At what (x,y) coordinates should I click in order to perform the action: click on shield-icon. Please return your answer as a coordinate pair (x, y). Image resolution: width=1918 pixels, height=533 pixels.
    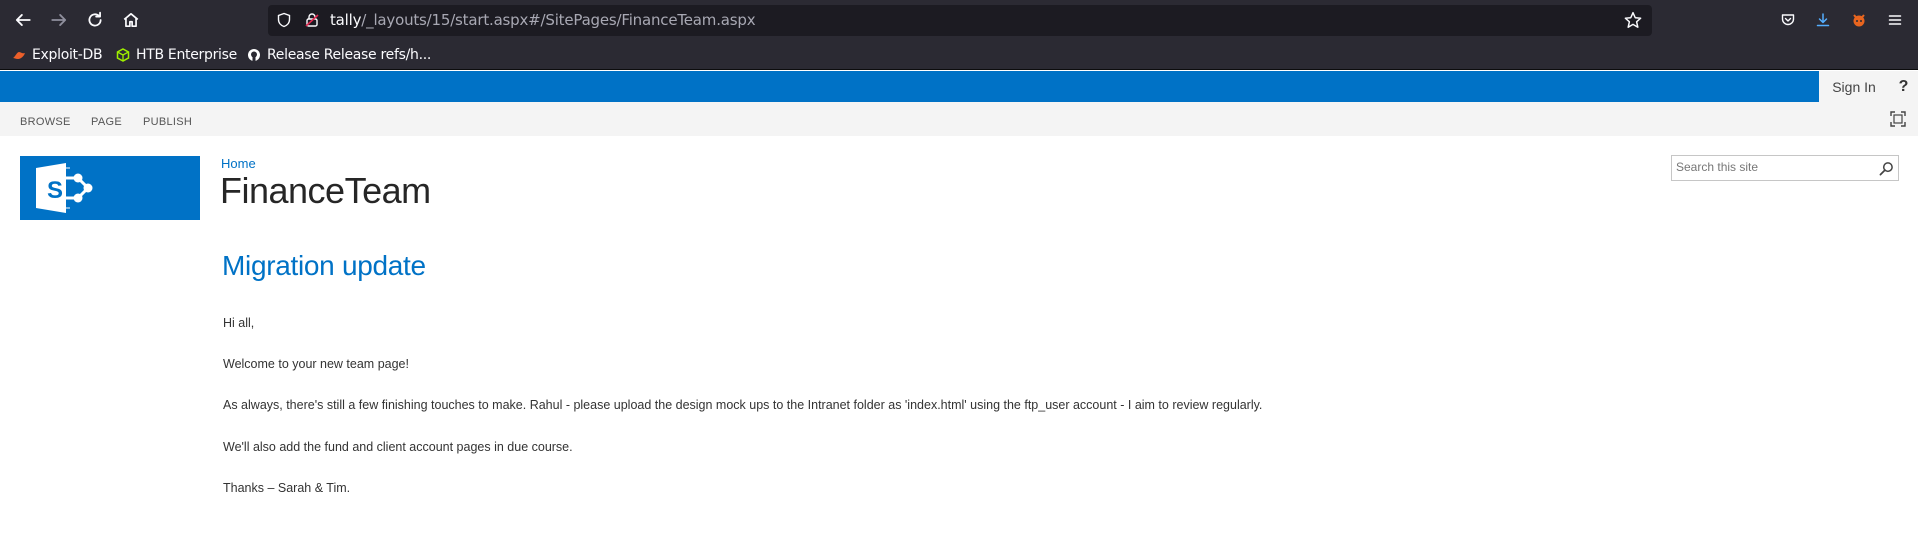
    Looking at the image, I should click on (284, 20).